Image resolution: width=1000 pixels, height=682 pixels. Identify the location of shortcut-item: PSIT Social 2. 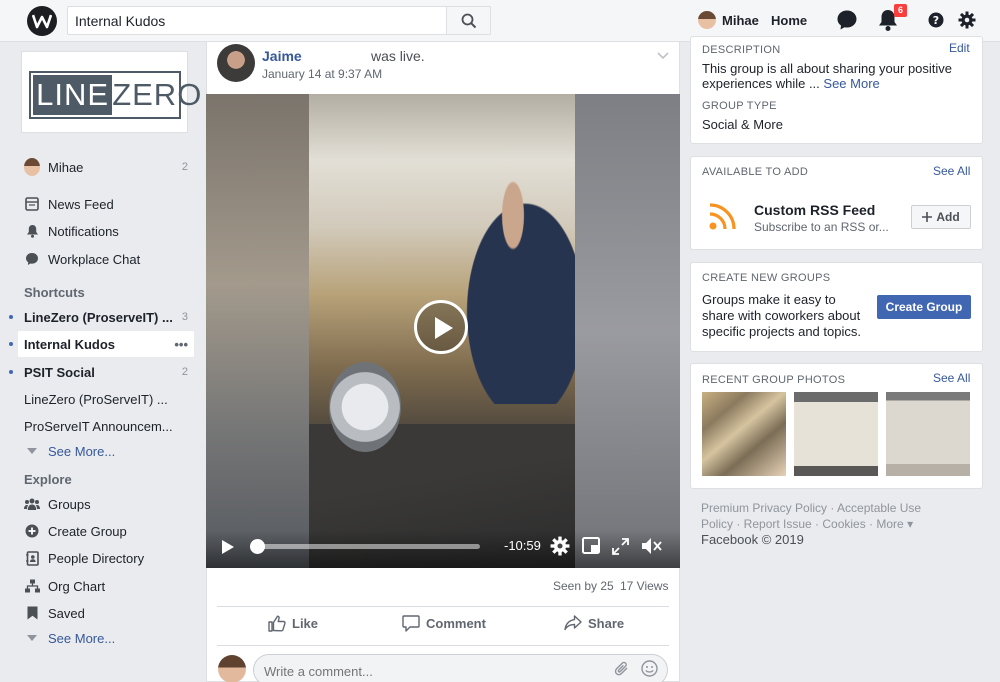
(101, 372).